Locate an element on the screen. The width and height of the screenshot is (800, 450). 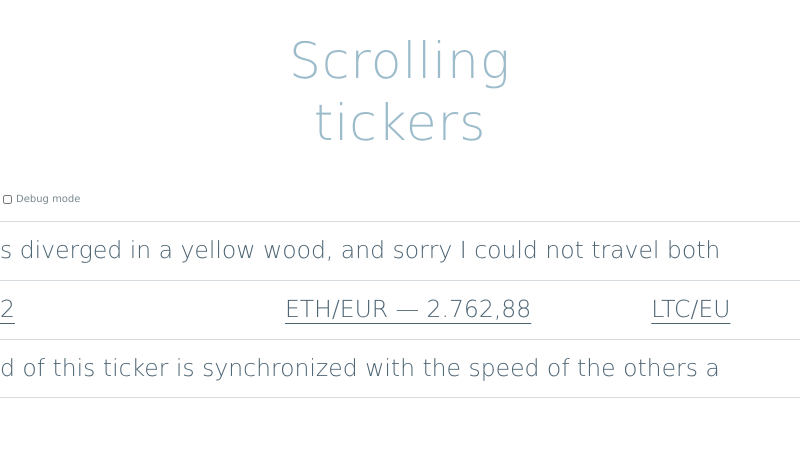
ticker-text: d of this ticker is synchronized with the speed of the others a is located at coordinates (360, 368).